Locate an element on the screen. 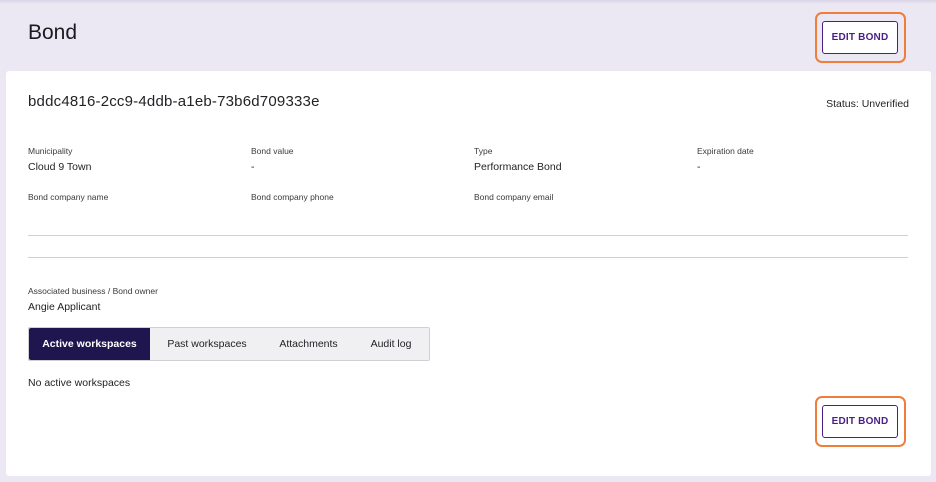 The width and height of the screenshot is (936, 482). expiration-date-value: - is located at coordinates (699, 167).